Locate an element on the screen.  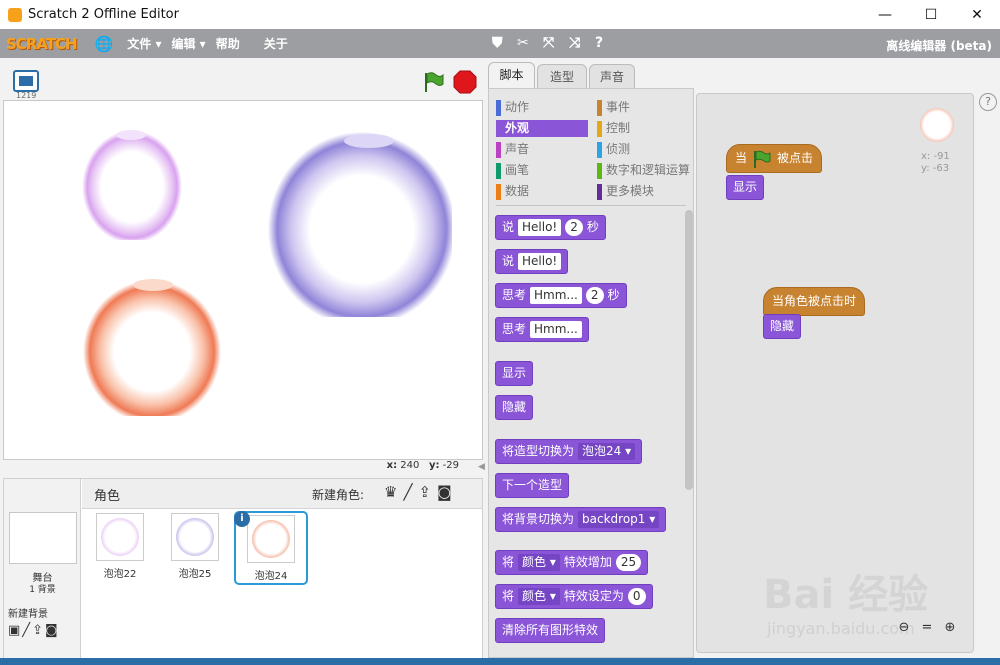
choose-sprite-icon: ♛ is located at coordinates (393, 492).